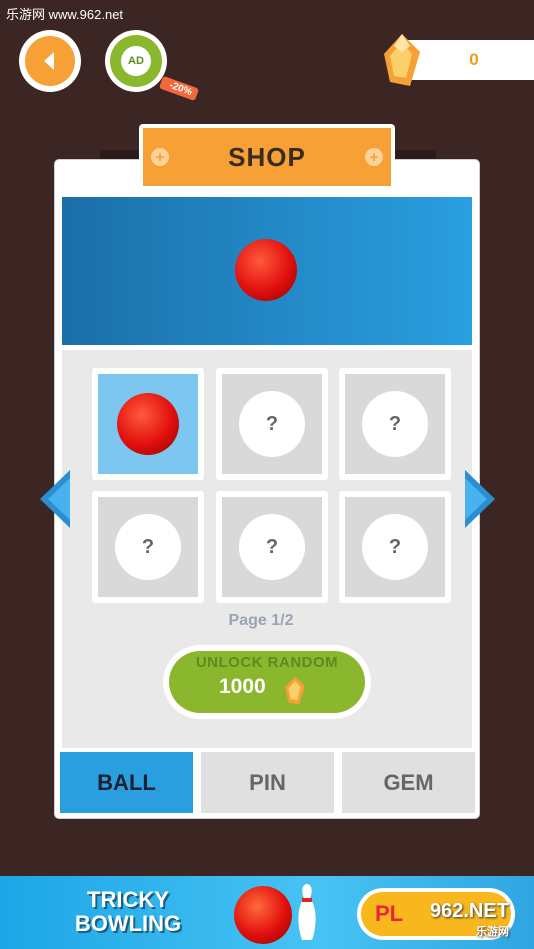  I want to click on watermark-text: 乐游网 www.962.net, so click(65, 14).